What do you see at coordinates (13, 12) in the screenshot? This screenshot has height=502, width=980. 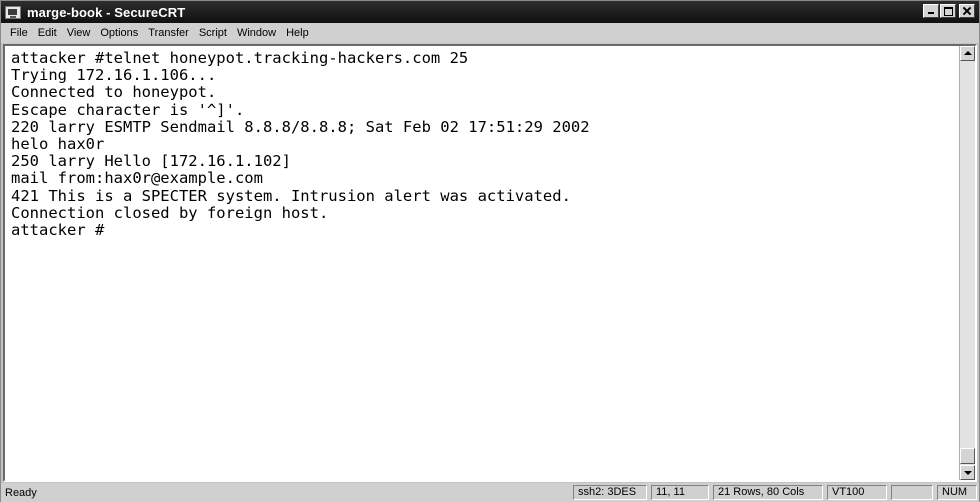 I see `securecrt-app-icon` at bounding box center [13, 12].